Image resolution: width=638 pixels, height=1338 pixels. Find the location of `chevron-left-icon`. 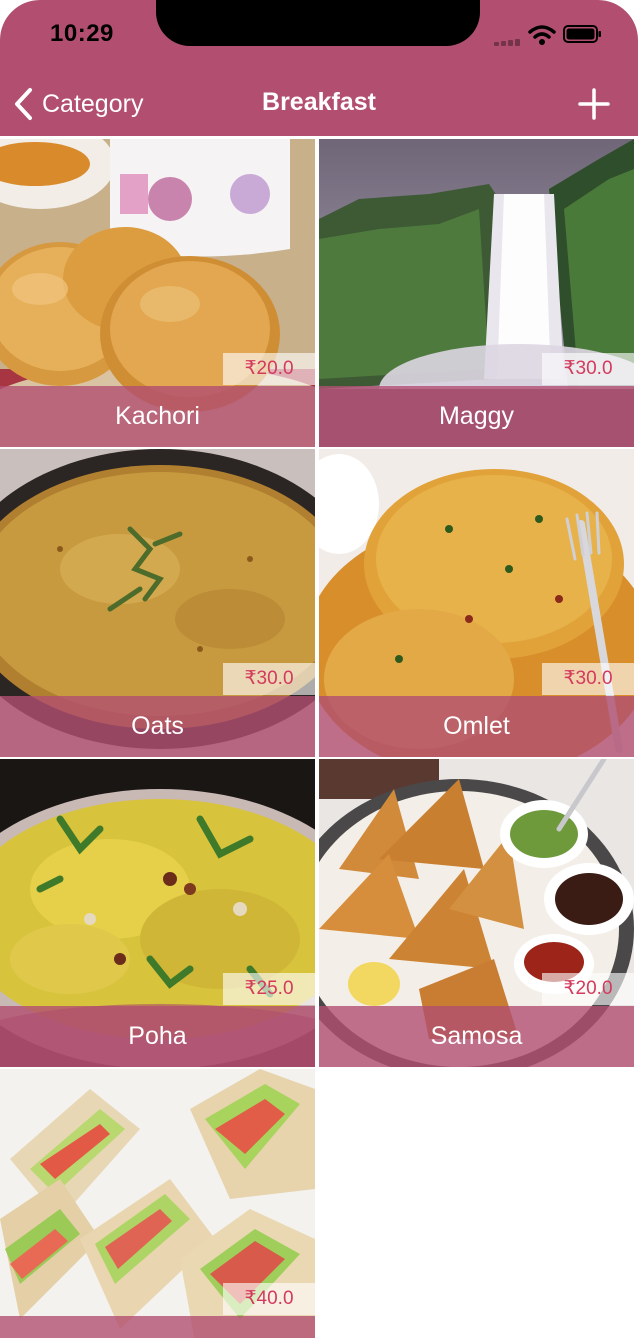

chevron-left-icon is located at coordinates (23, 104).